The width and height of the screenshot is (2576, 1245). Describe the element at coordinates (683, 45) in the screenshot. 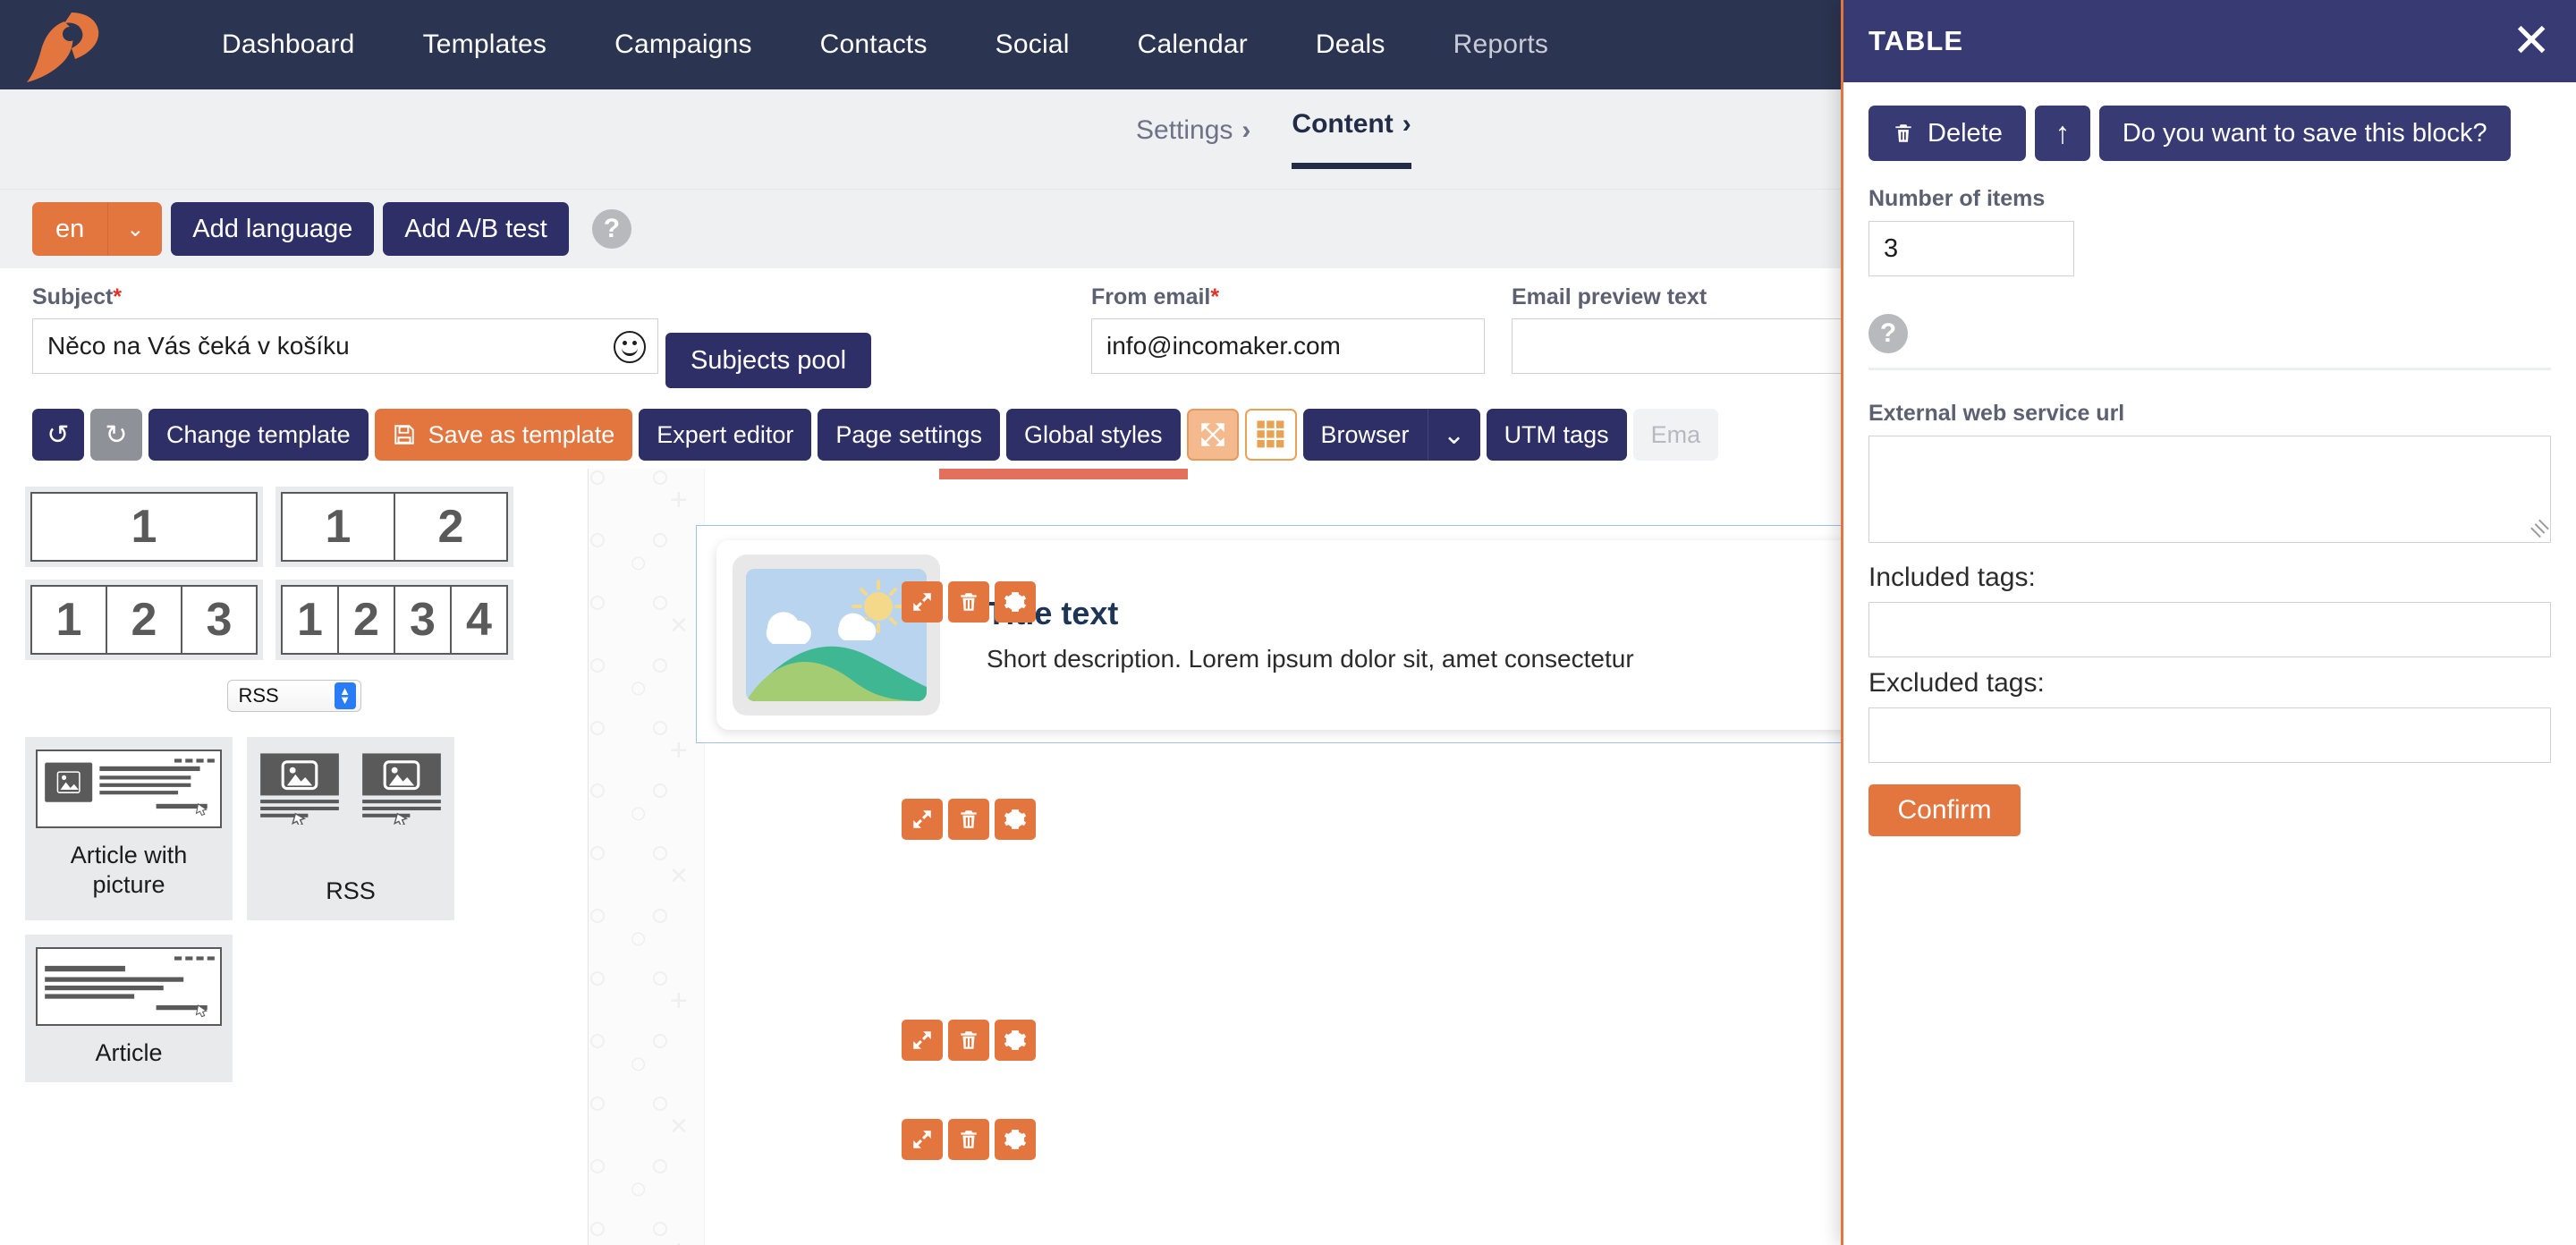

I see `nav-link-campaigns: Campaigns` at that location.